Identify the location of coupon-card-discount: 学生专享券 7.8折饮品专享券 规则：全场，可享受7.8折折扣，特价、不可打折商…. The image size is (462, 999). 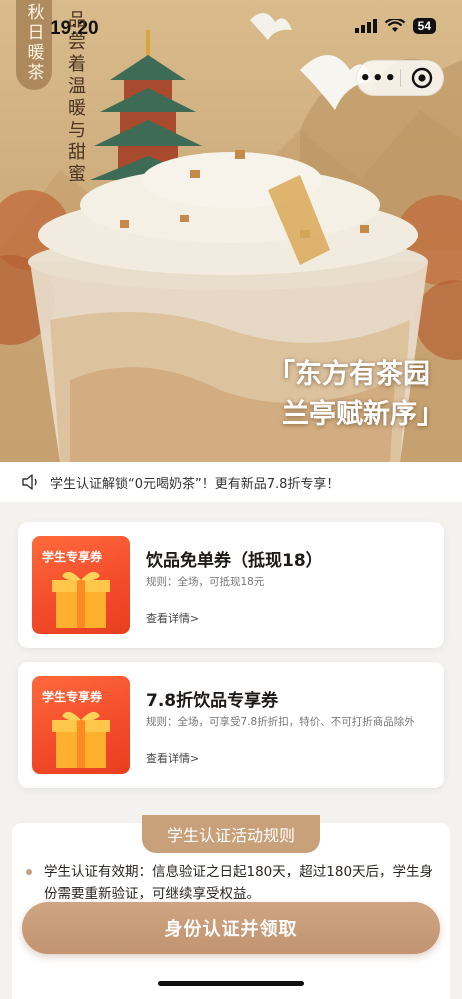
(231, 725).